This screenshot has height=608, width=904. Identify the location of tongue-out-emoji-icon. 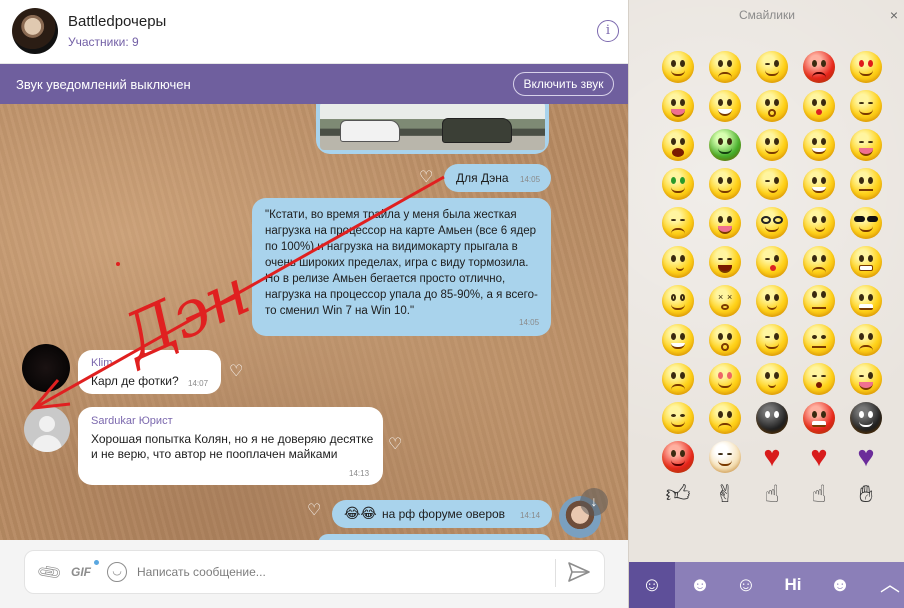
(866, 145).